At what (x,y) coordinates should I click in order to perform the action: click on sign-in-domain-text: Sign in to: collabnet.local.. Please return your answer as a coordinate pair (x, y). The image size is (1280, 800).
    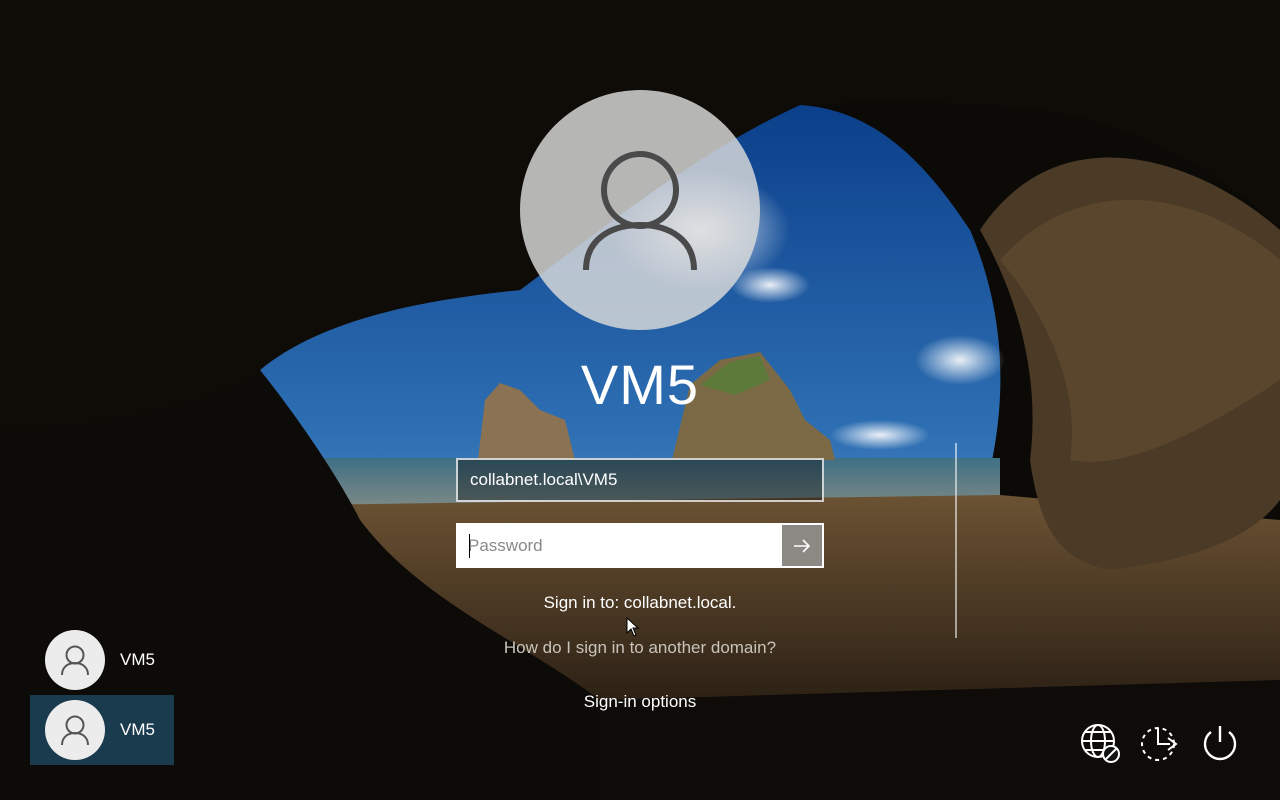
    Looking at the image, I should click on (640, 602).